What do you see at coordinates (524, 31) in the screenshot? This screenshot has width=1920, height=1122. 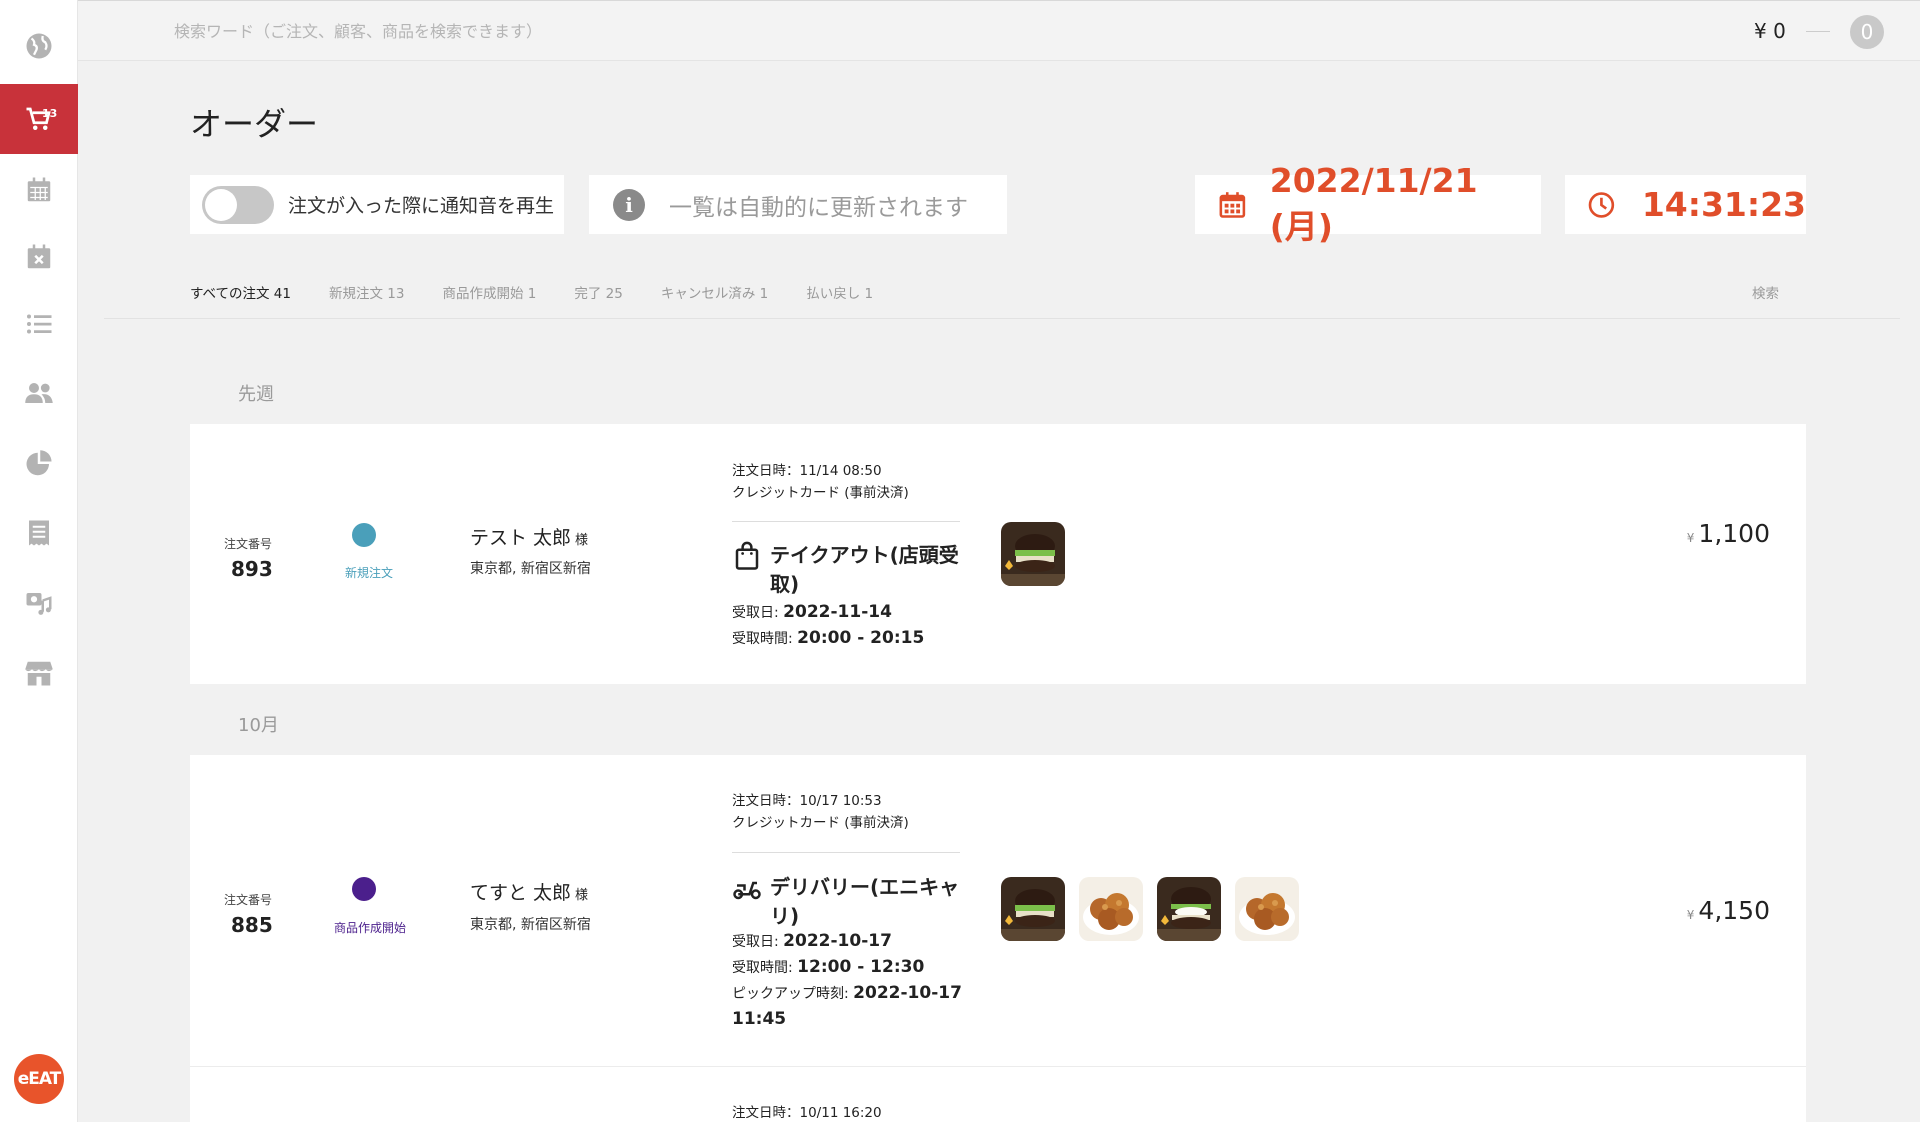 I see `search-input` at bounding box center [524, 31].